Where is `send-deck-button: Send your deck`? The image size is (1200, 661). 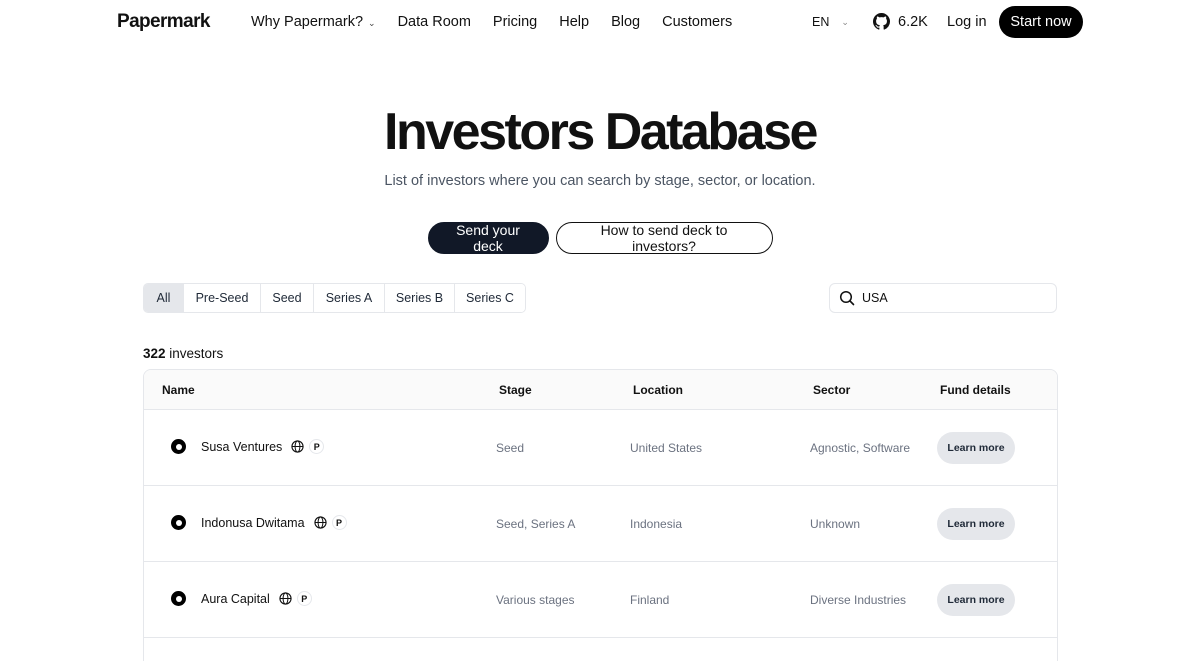 send-deck-button: Send your deck is located at coordinates (488, 238).